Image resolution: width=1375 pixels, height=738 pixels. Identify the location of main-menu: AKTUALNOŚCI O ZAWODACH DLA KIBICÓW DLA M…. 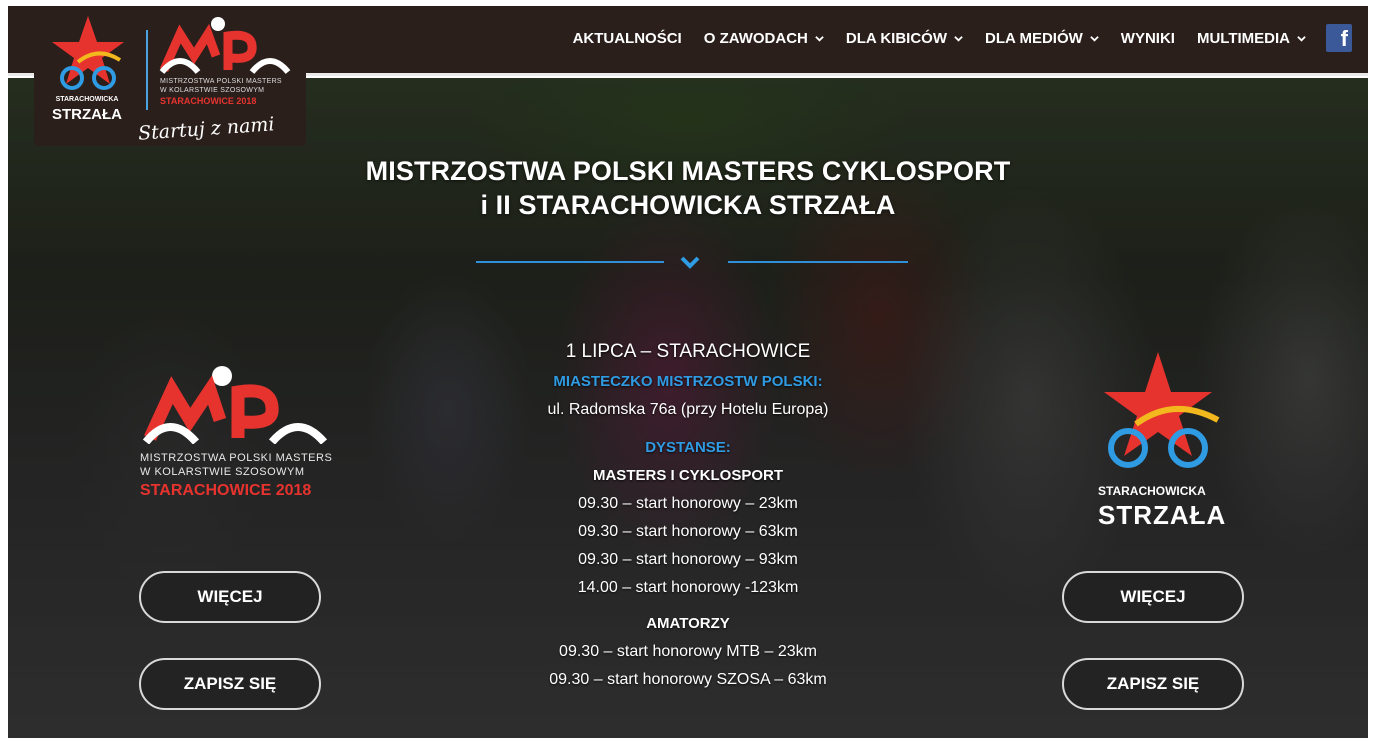
(951, 38).